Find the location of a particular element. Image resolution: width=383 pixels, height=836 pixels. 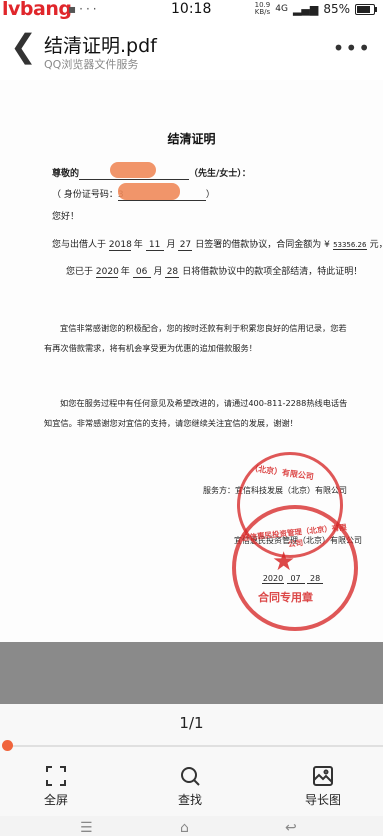

back-arrow-icon: ❮ is located at coordinates (23, 46).